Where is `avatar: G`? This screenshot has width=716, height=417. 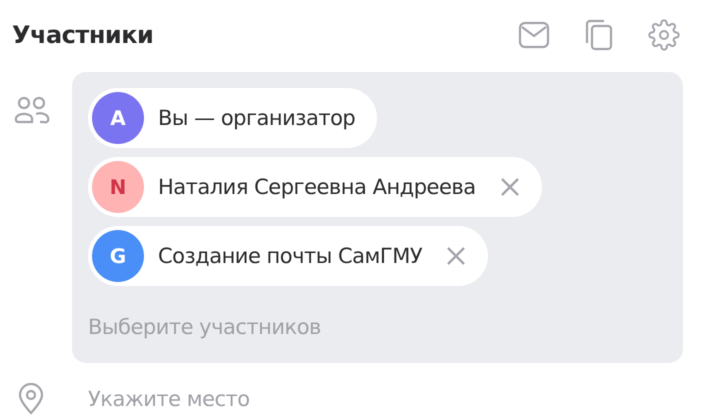 avatar: G is located at coordinates (118, 256).